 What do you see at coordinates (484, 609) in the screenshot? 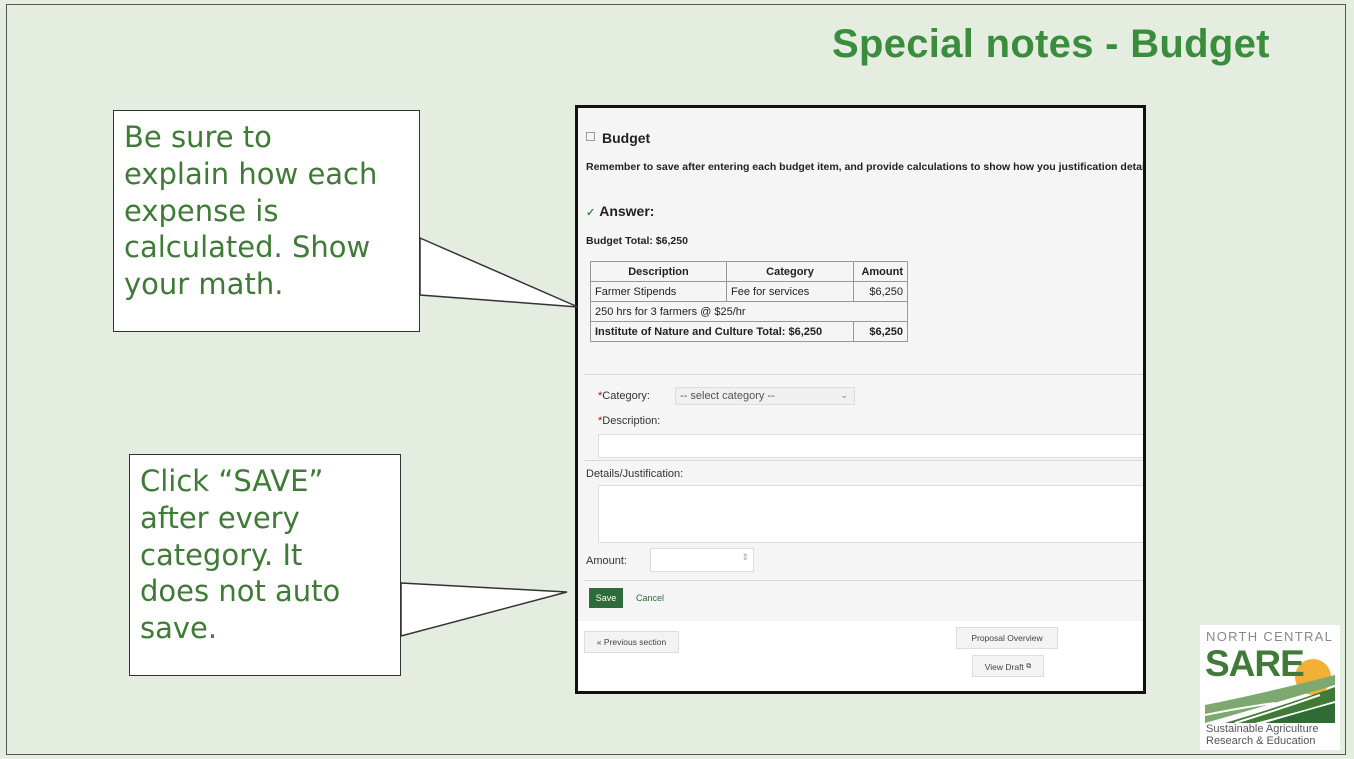
I see `callout-pointer-bottom` at bounding box center [484, 609].